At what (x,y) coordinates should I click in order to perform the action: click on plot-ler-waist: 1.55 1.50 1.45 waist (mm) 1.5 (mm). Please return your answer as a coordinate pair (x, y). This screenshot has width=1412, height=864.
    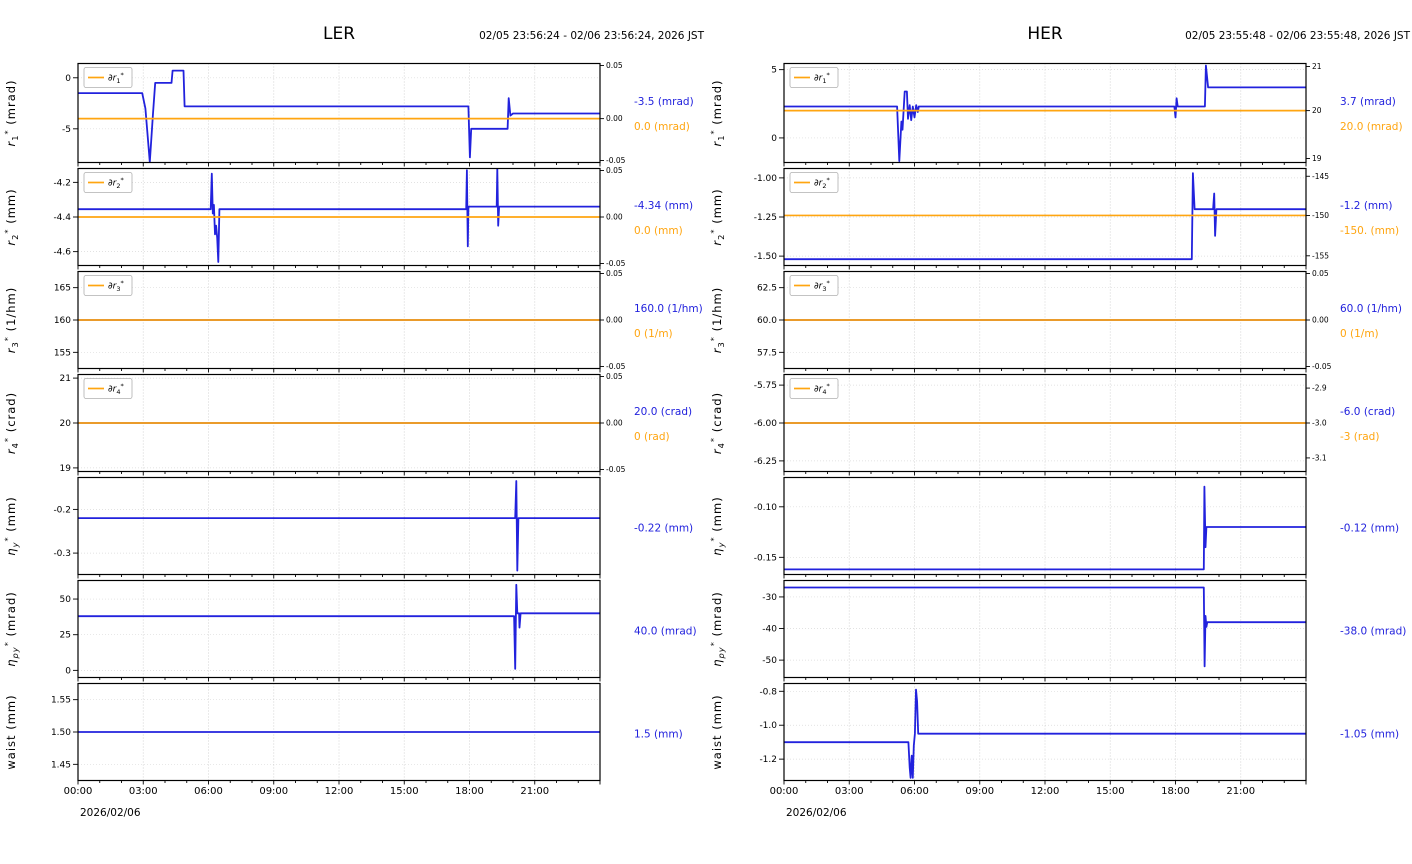
    Looking at the image, I should click on (343, 733).